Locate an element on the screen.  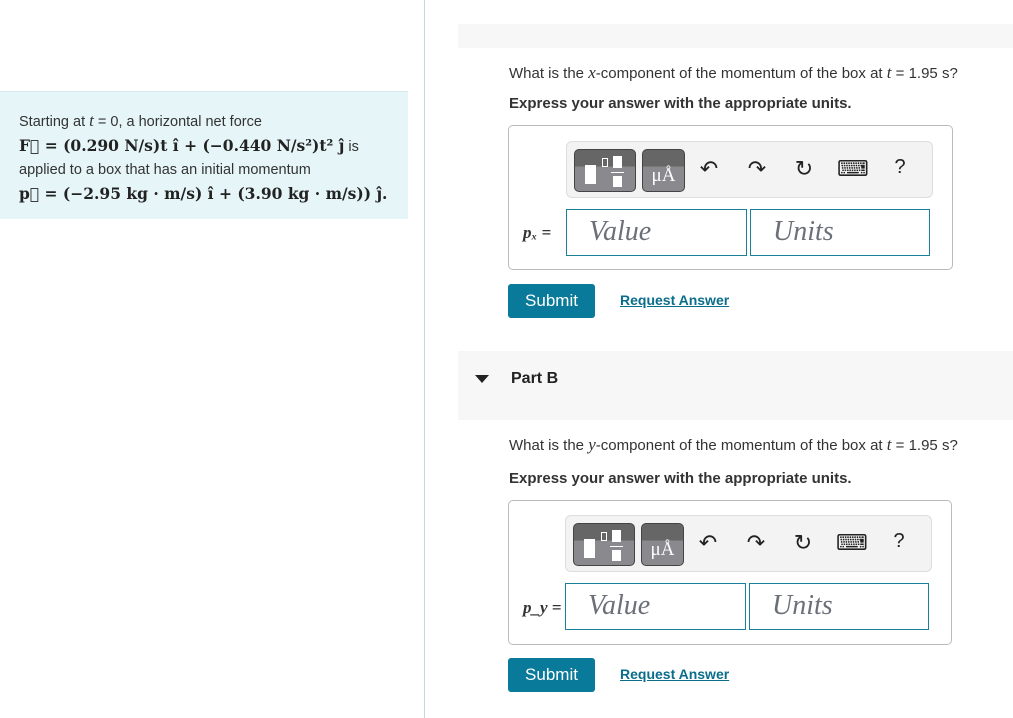
problem-text: = 0, a horizontal net force is located at coordinates (177, 122).